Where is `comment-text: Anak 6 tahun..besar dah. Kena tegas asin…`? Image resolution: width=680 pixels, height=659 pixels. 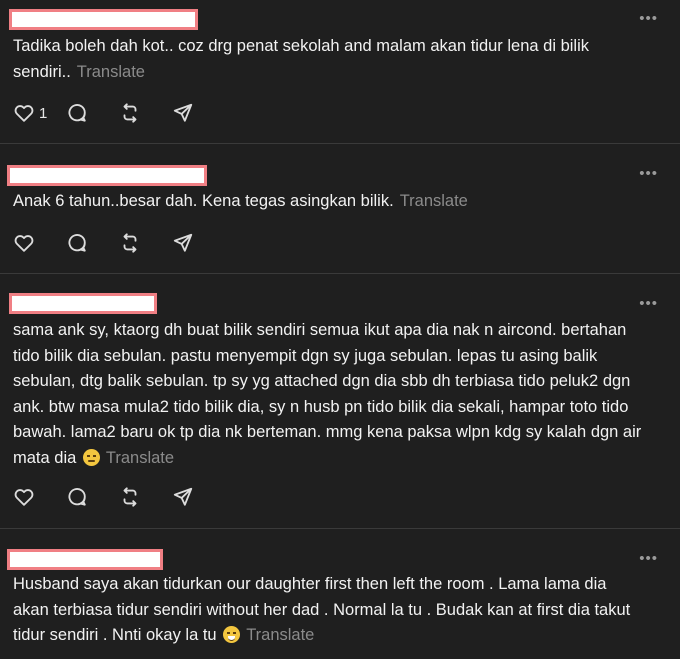 comment-text: Anak 6 tahun..besar dah. Kena tegas asin… is located at coordinates (328, 202).